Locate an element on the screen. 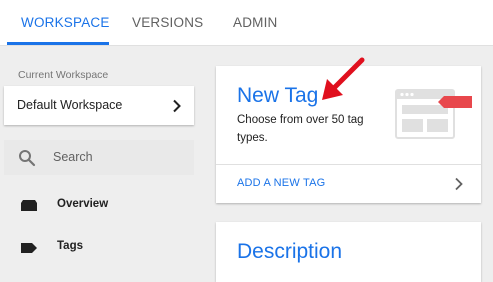  workspace-selector: Default Workspace is located at coordinates (99, 105).